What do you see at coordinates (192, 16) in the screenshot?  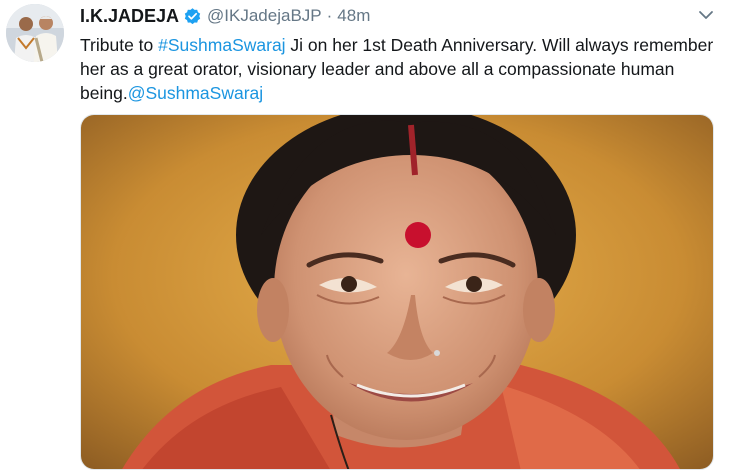 I see `verified-badge-icon` at bounding box center [192, 16].